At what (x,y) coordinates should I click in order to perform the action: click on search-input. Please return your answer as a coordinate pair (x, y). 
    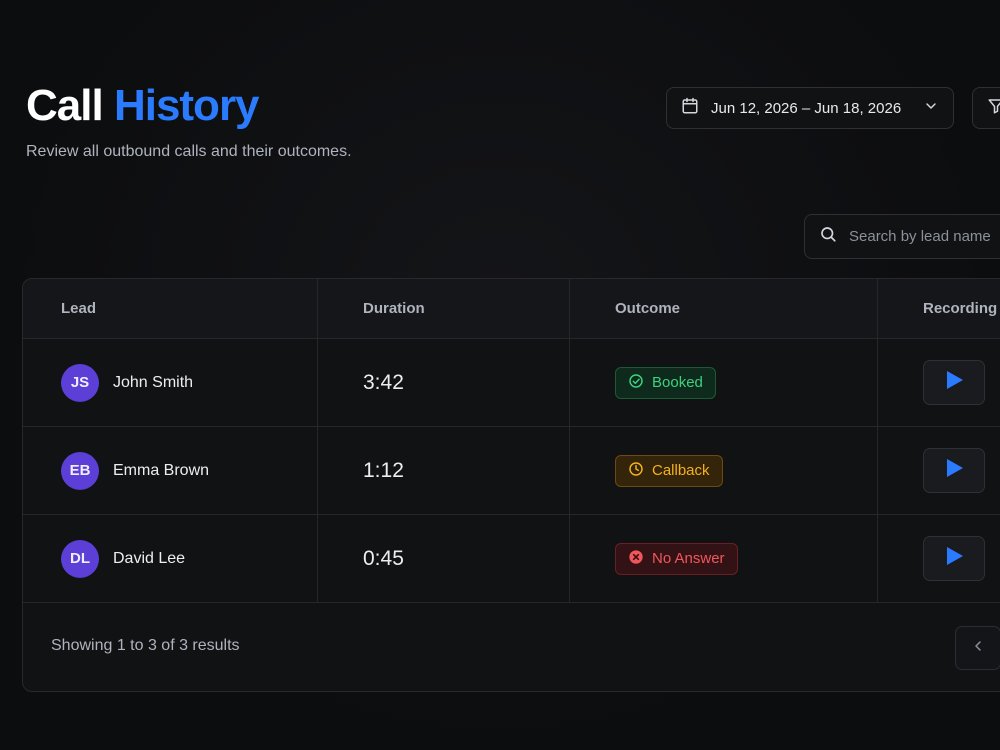
    Looking at the image, I should click on (924, 236).